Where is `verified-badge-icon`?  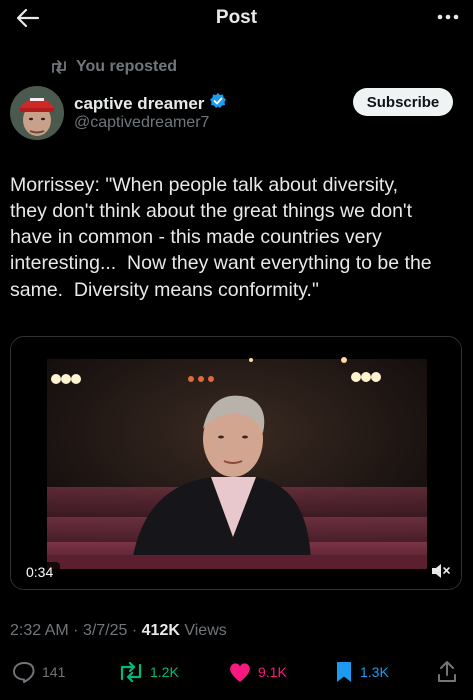
verified-badge-icon is located at coordinates (218, 103).